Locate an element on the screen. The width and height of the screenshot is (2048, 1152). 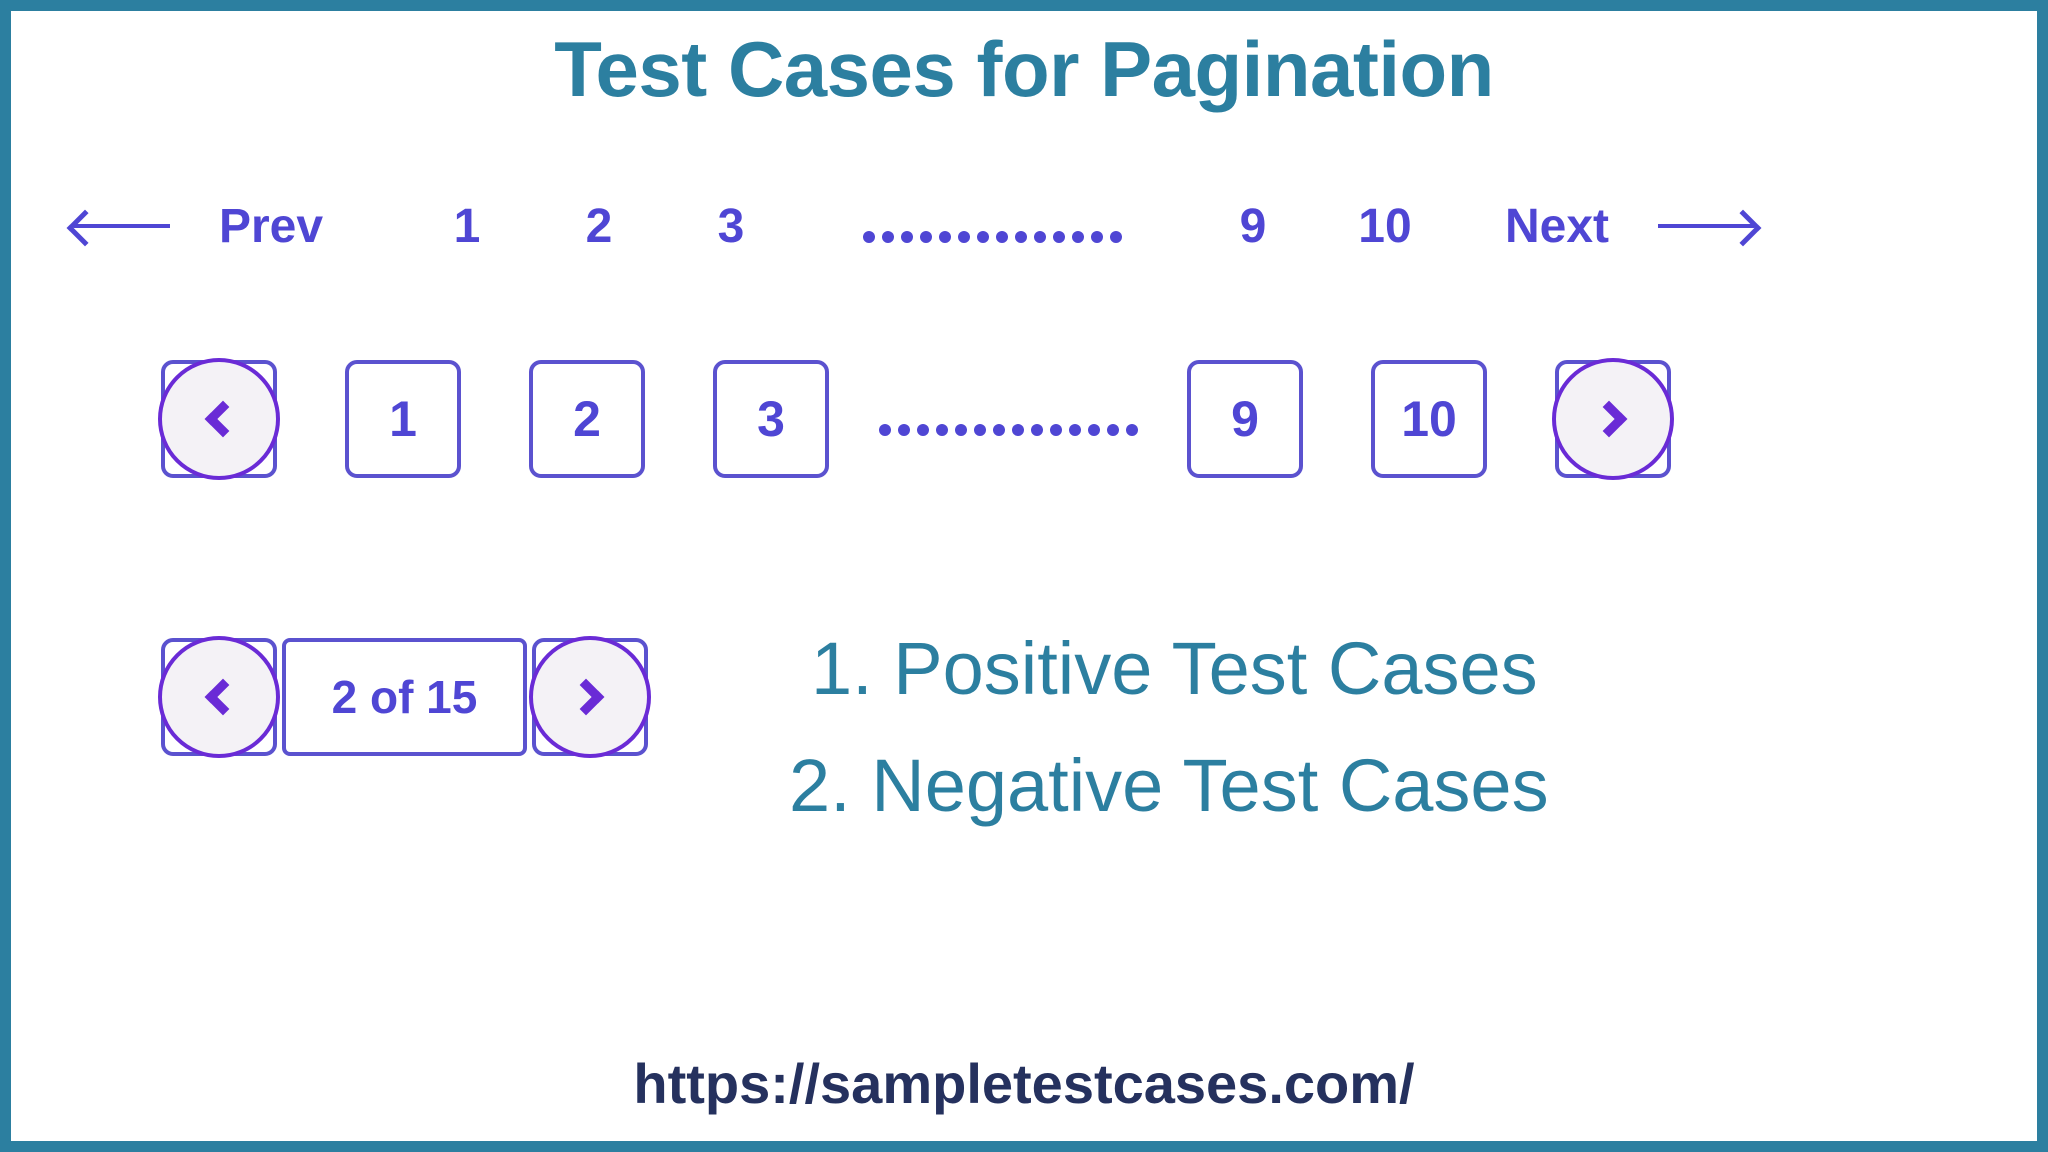
text-page-link-1: 1 is located at coordinates (467, 226).